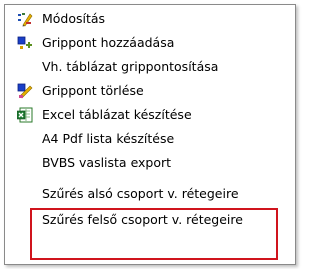  I want to click on menu-item-excel-export: Excel táblázat készítése, so click(150, 115).